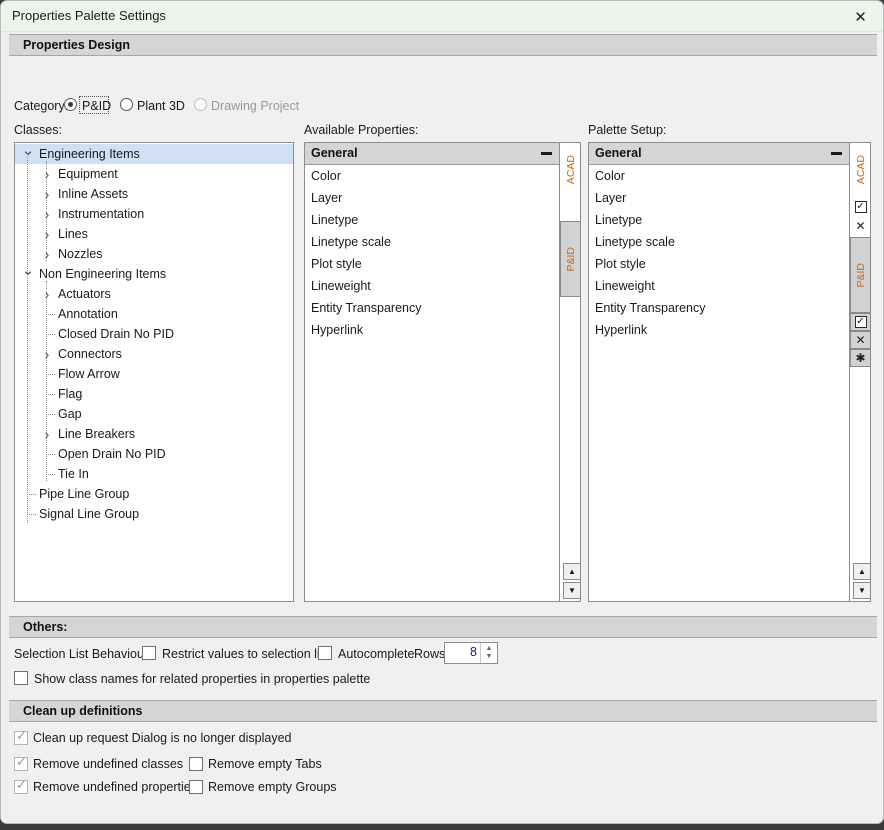  Describe the element at coordinates (471, 653) in the screenshot. I see `rows-stepper: 8 ▲ ▼` at that location.